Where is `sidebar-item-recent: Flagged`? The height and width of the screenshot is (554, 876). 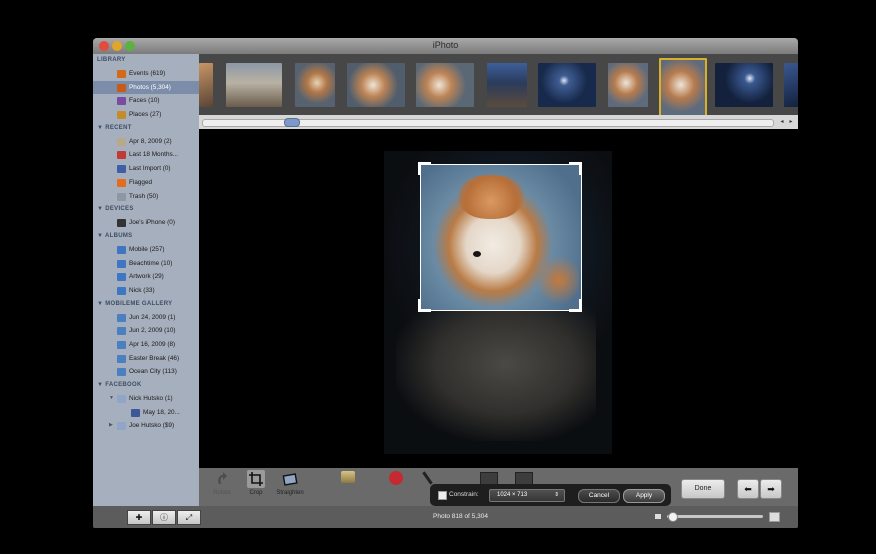 sidebar-item-recent: Flagged is located at coordinates (146, 183).